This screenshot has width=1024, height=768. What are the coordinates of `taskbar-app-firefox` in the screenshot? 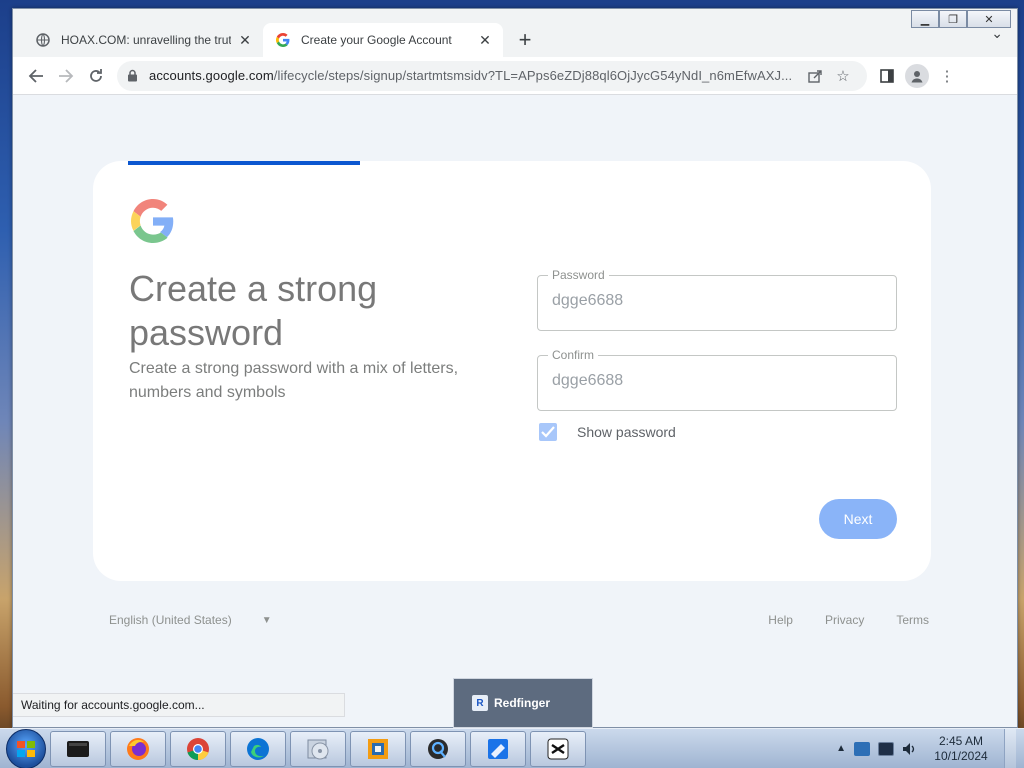 It's located at (138, 748).